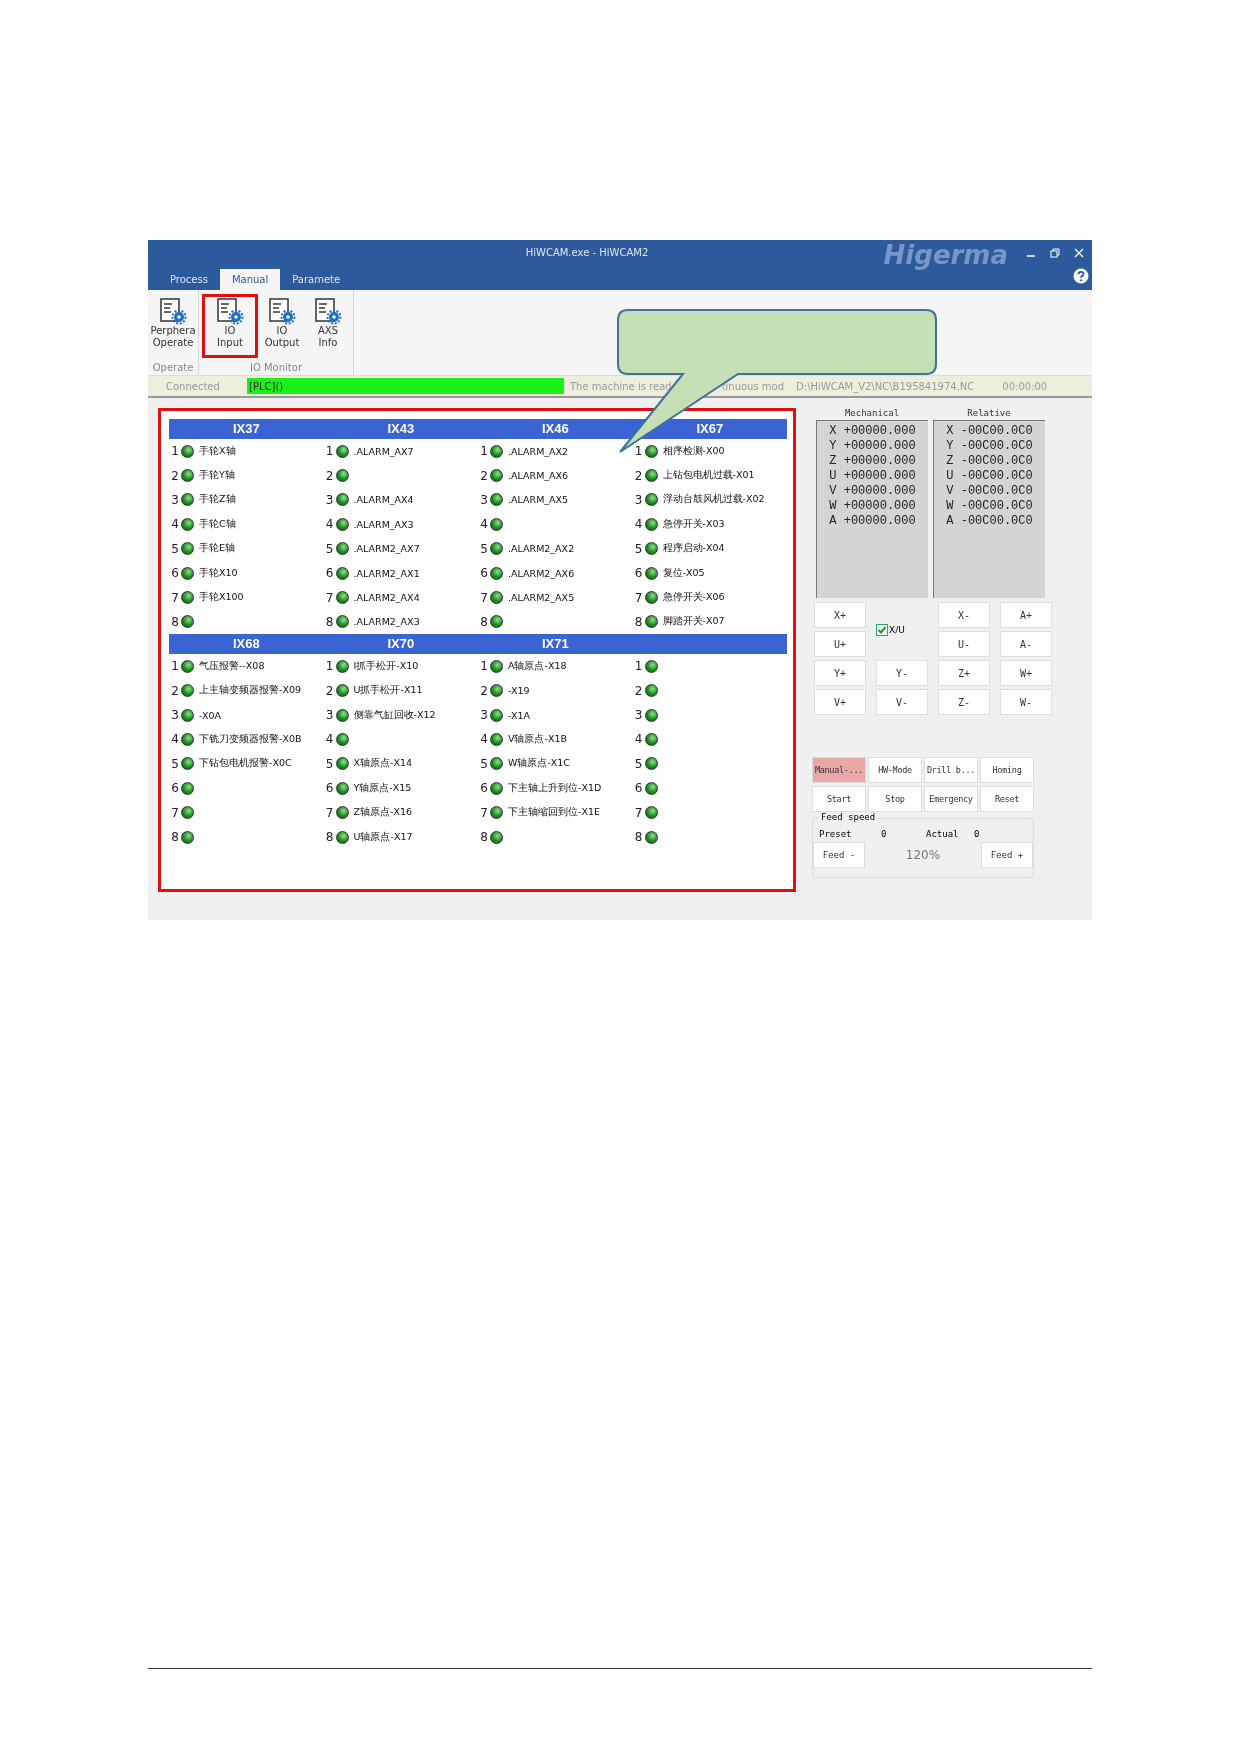  What do you see at coordinates (895, 799) in the screenshot?
I see `action-button: Stop` at bounding box center [895, 799].